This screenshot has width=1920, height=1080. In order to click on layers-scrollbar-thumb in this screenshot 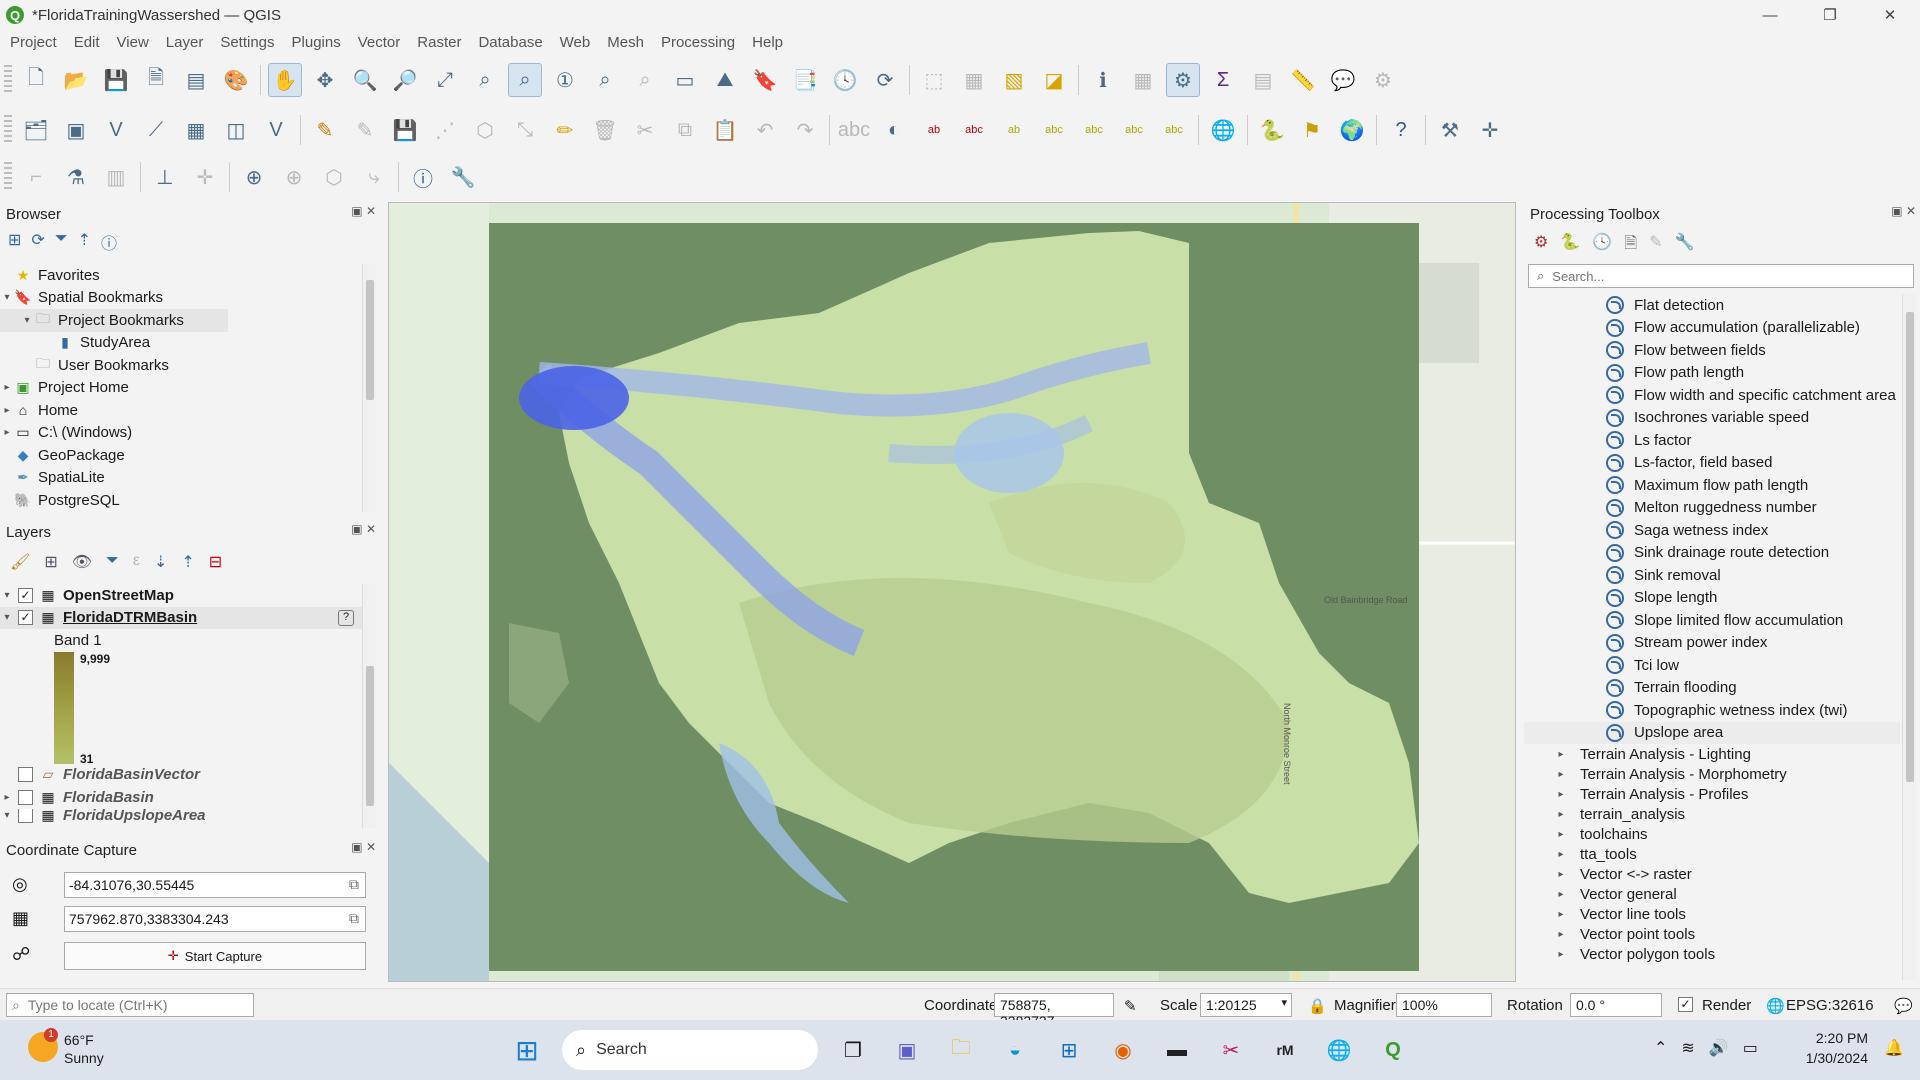, I will do `click(370, 736)`.